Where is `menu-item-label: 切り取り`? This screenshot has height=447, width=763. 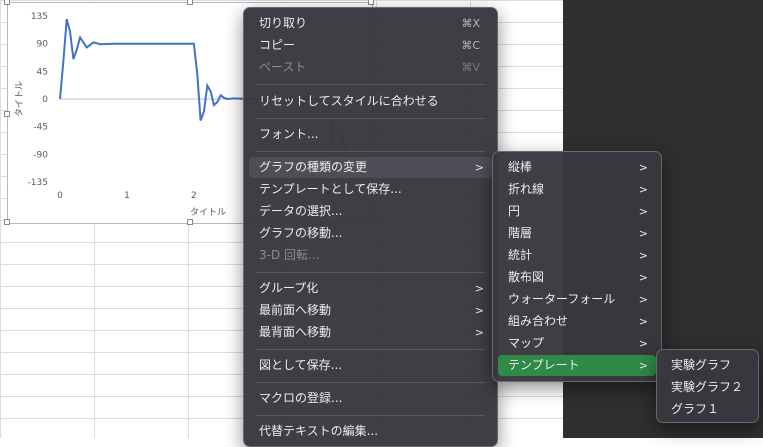 menu-item-label: 切り取り is located at coordinates (283, 23).